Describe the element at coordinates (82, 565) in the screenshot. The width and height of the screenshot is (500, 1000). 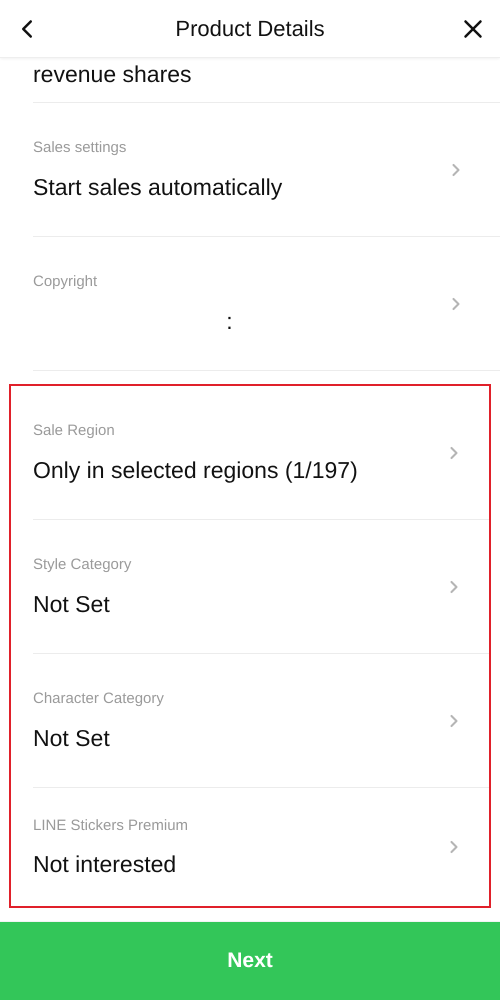
I see `field-label: Style Category` at that location.